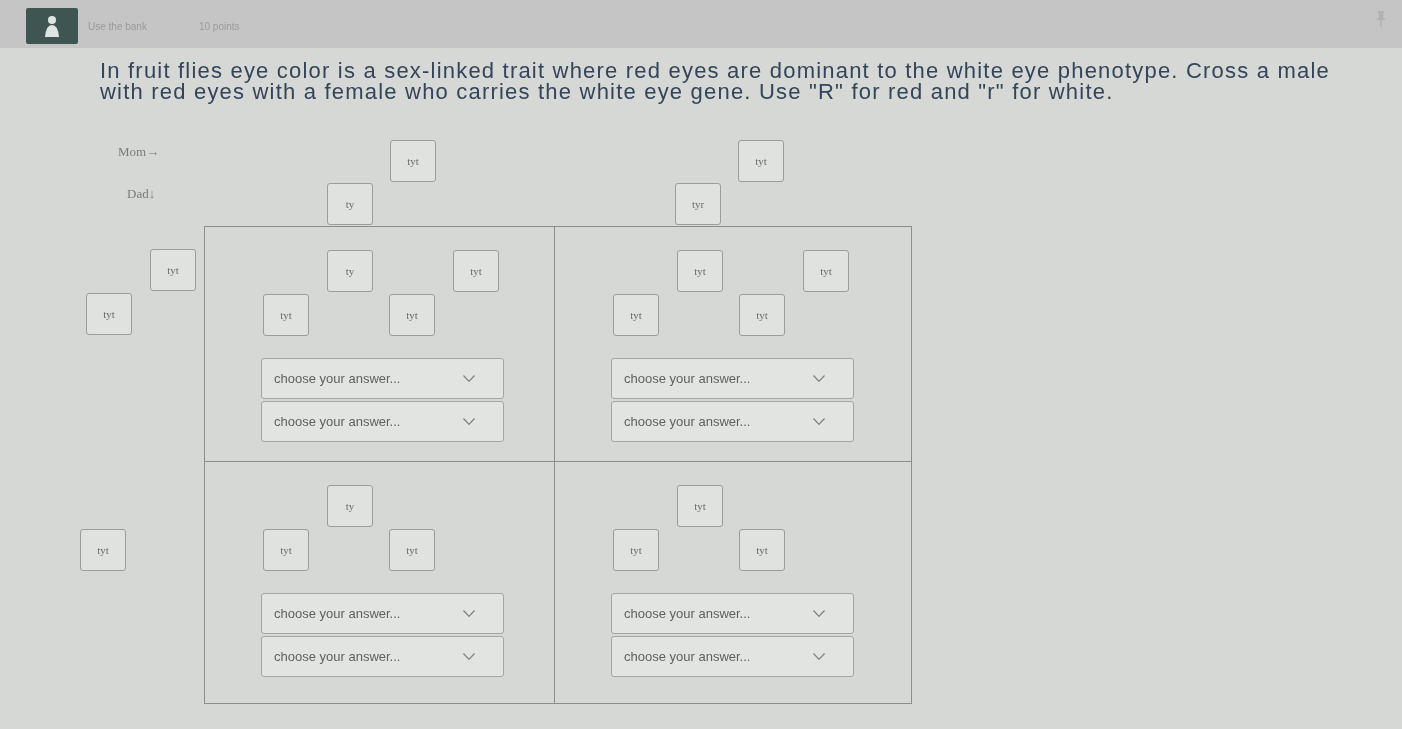 The width and height of the screenshot is (1402, 729). I want to click on drop-tile: tyr, so click(698, 204).